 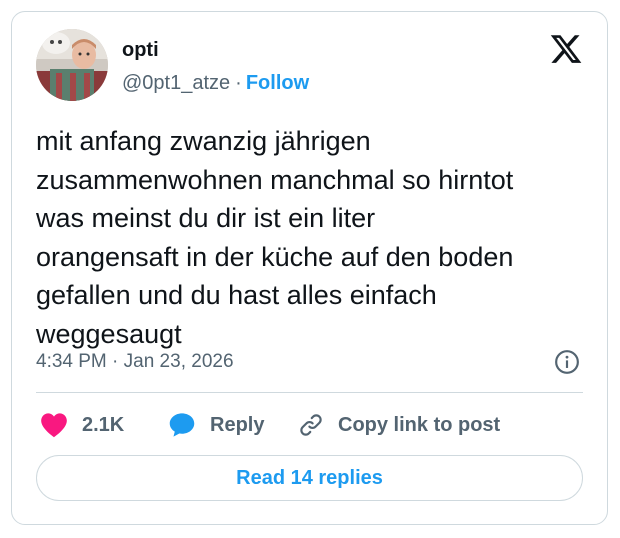 What do you see at coordinates (54, 425) in the screenshot?
I see `heart-icon` at bounding box center [54, 425].